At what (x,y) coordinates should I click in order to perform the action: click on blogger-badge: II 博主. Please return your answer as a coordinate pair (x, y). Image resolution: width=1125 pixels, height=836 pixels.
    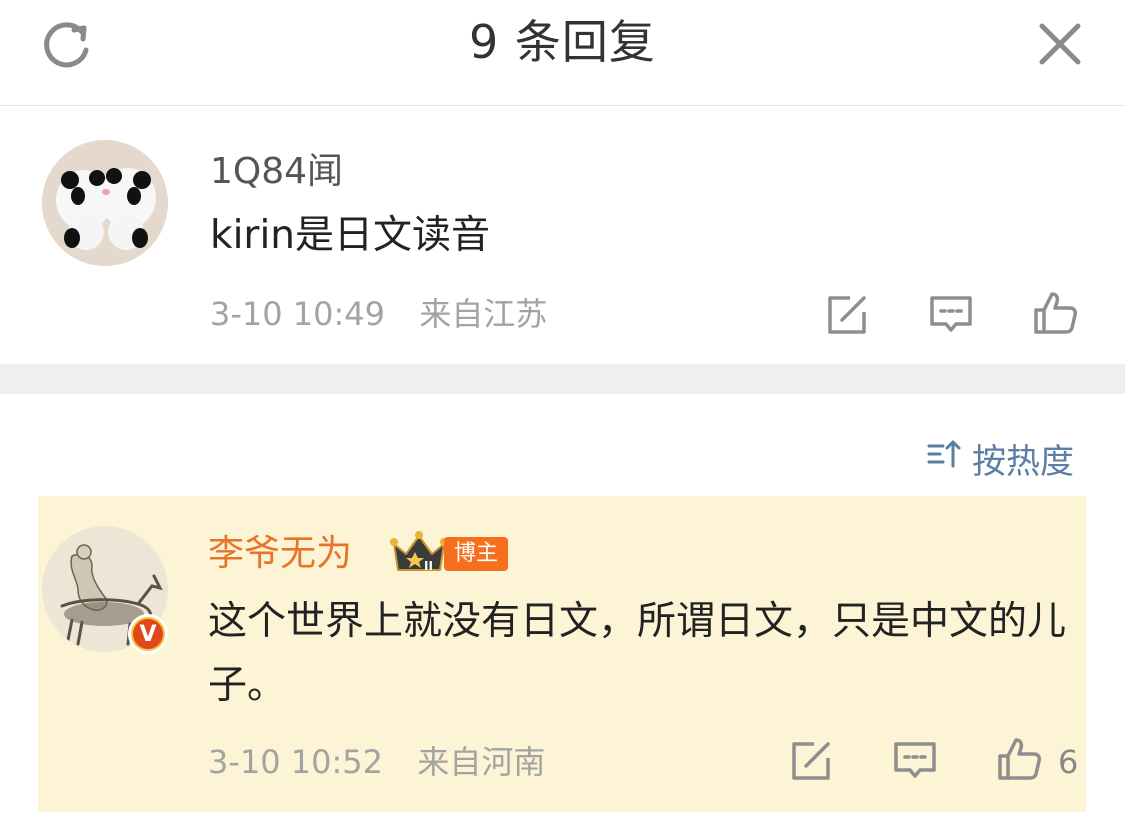
    Looking at the image, I should click on (449, 554).